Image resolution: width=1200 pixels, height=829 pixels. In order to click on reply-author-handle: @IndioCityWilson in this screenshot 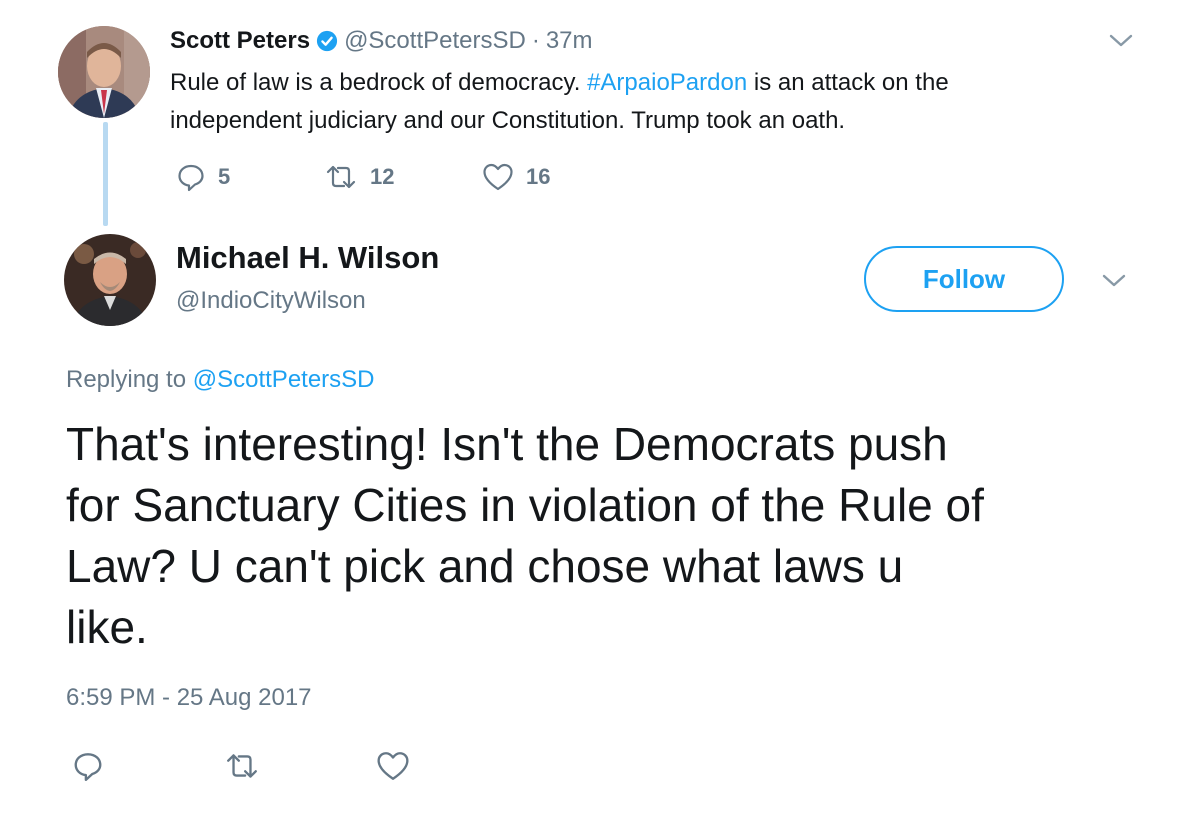, I will do `click(271, 301)`.